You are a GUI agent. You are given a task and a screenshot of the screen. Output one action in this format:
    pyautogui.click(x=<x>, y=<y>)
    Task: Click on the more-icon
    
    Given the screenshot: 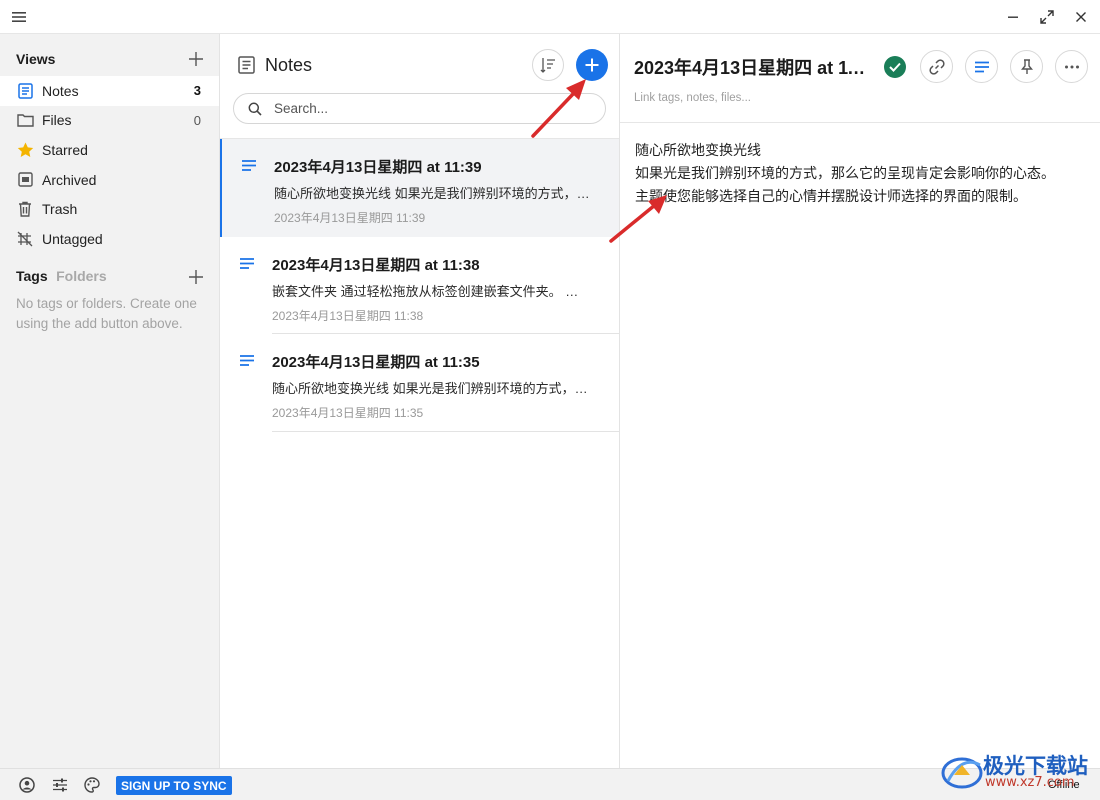 What is the action you would take?
    pyautogui.click(x=1071, y=66)
    